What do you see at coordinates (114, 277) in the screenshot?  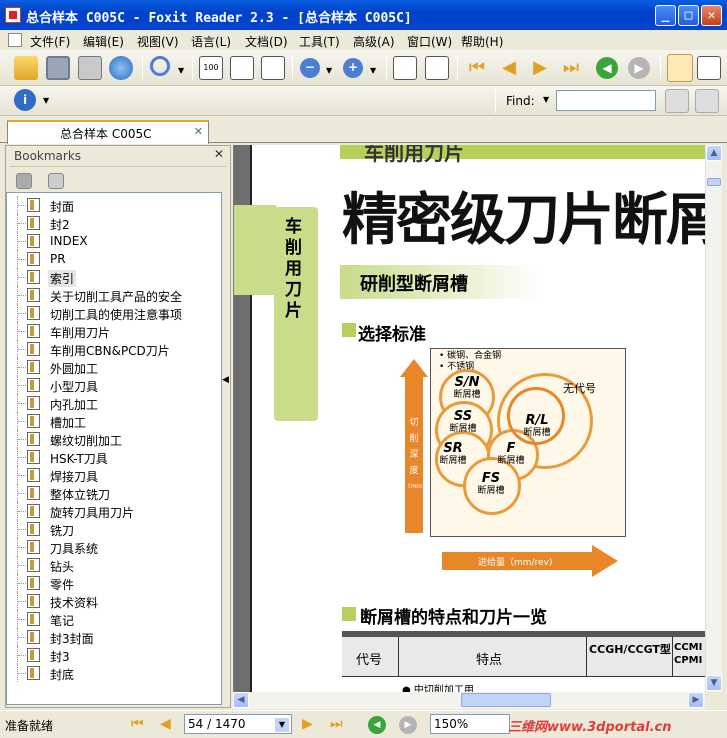 I see `bookmark-item: 索引` at bounding box center [114, 277].